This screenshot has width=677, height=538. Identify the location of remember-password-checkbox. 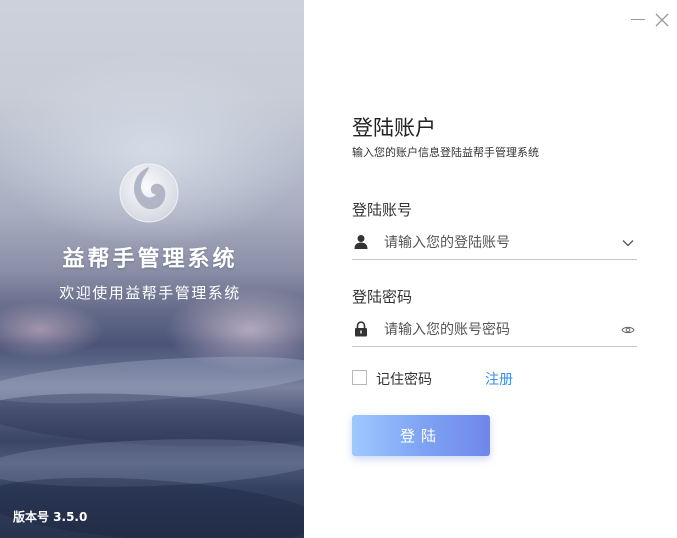
(359, 377).